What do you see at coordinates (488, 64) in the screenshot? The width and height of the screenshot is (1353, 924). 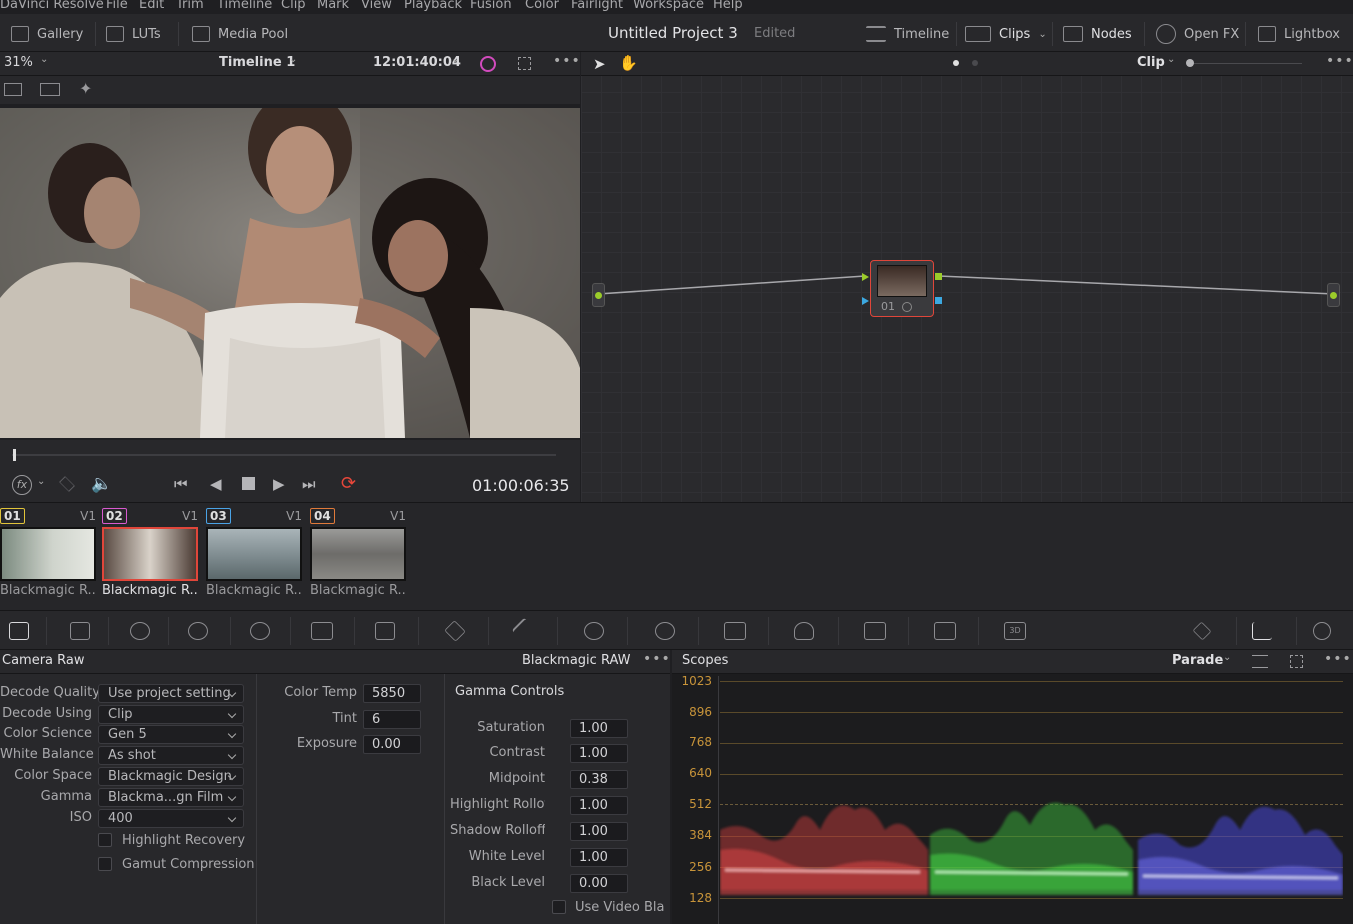 I see `color-mode-icon` at bounding box center [488, 64].